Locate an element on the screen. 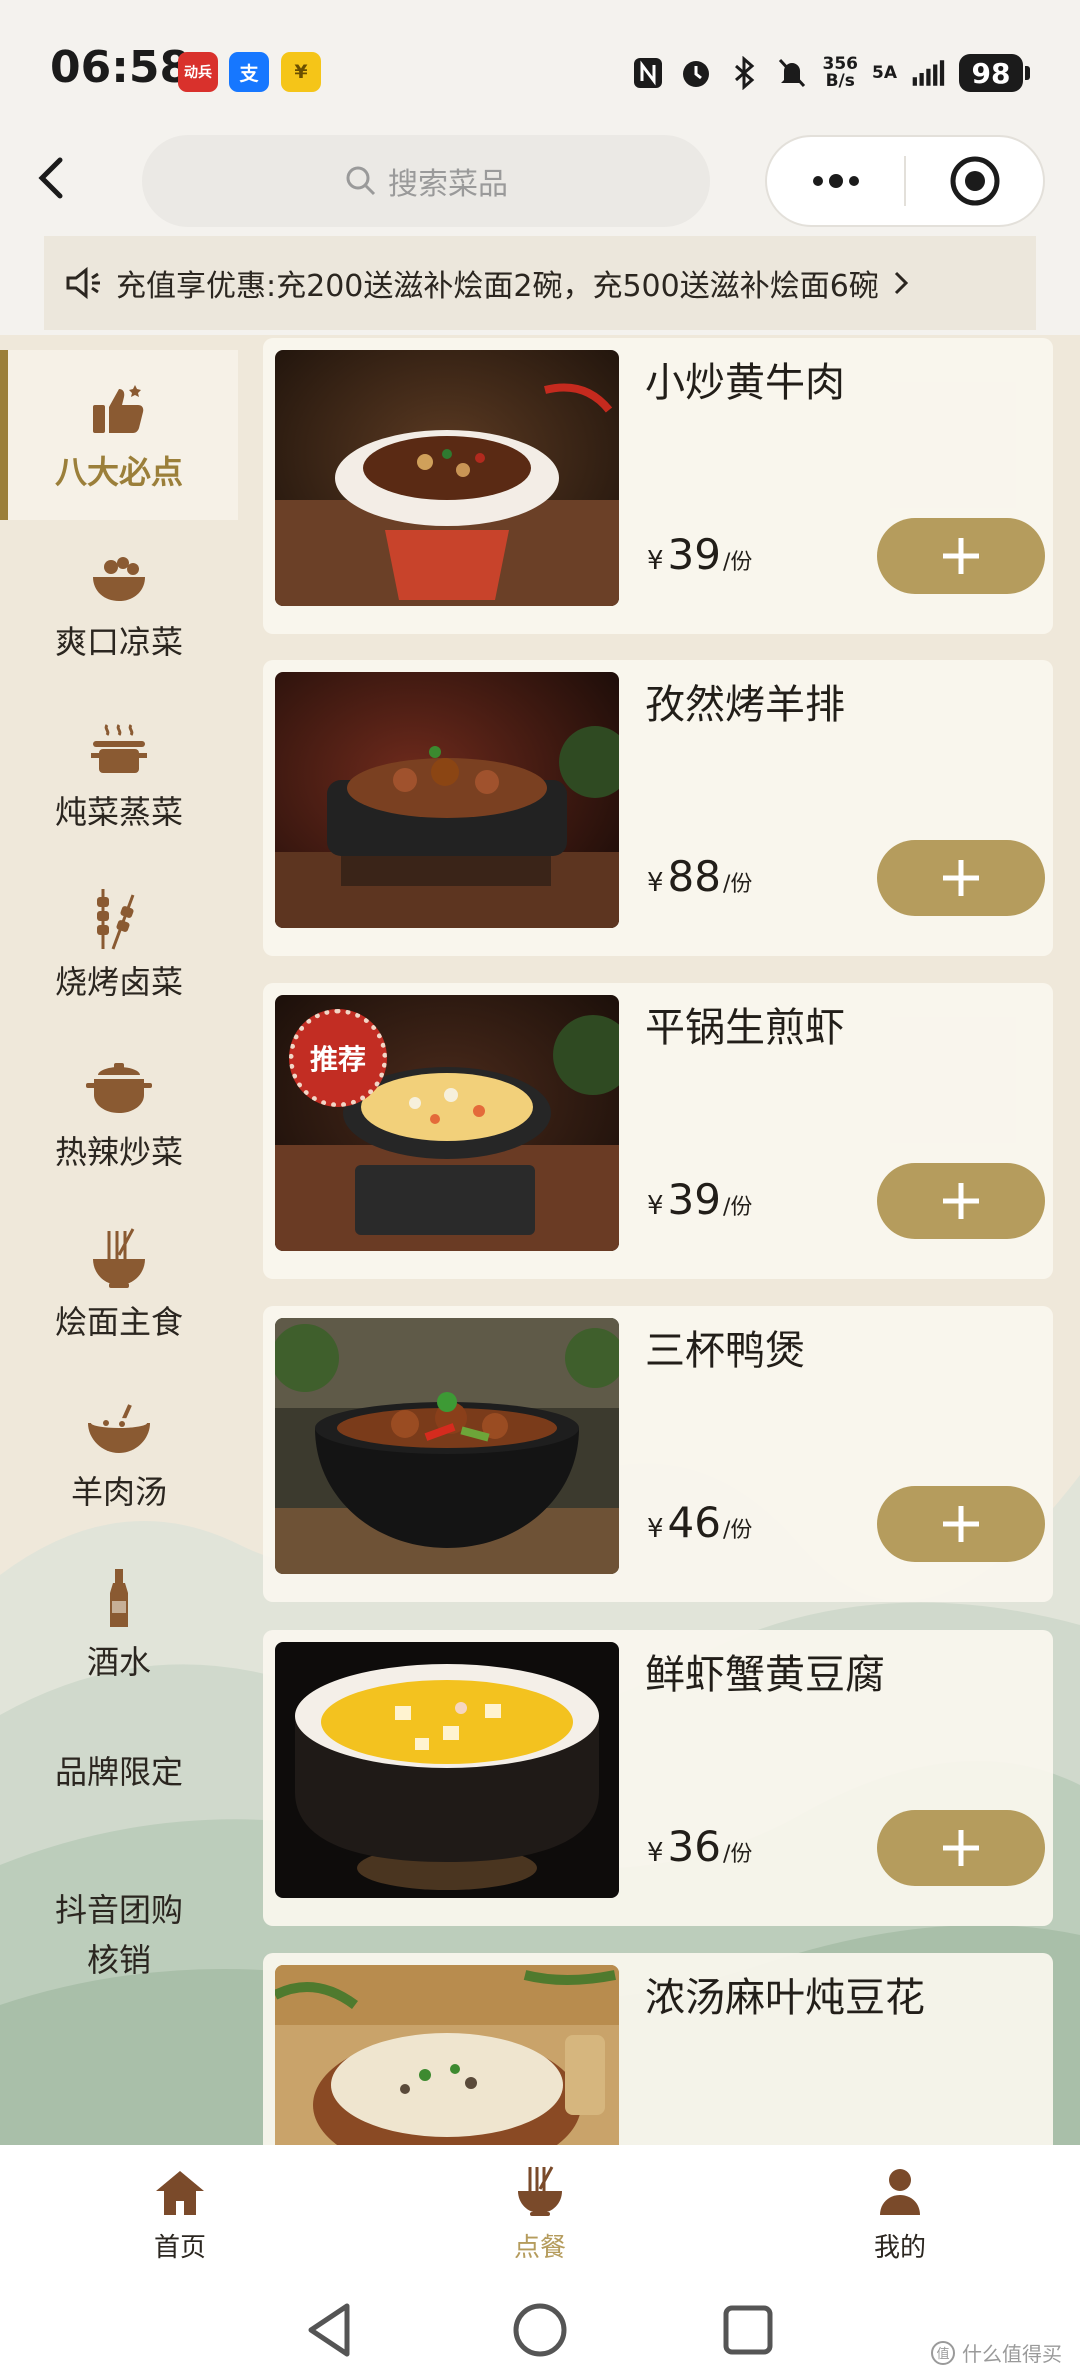 The width and height of the screenshot is (1080, 2378). dish-price: ¥36/份 is located at coordinates (700, 1846).